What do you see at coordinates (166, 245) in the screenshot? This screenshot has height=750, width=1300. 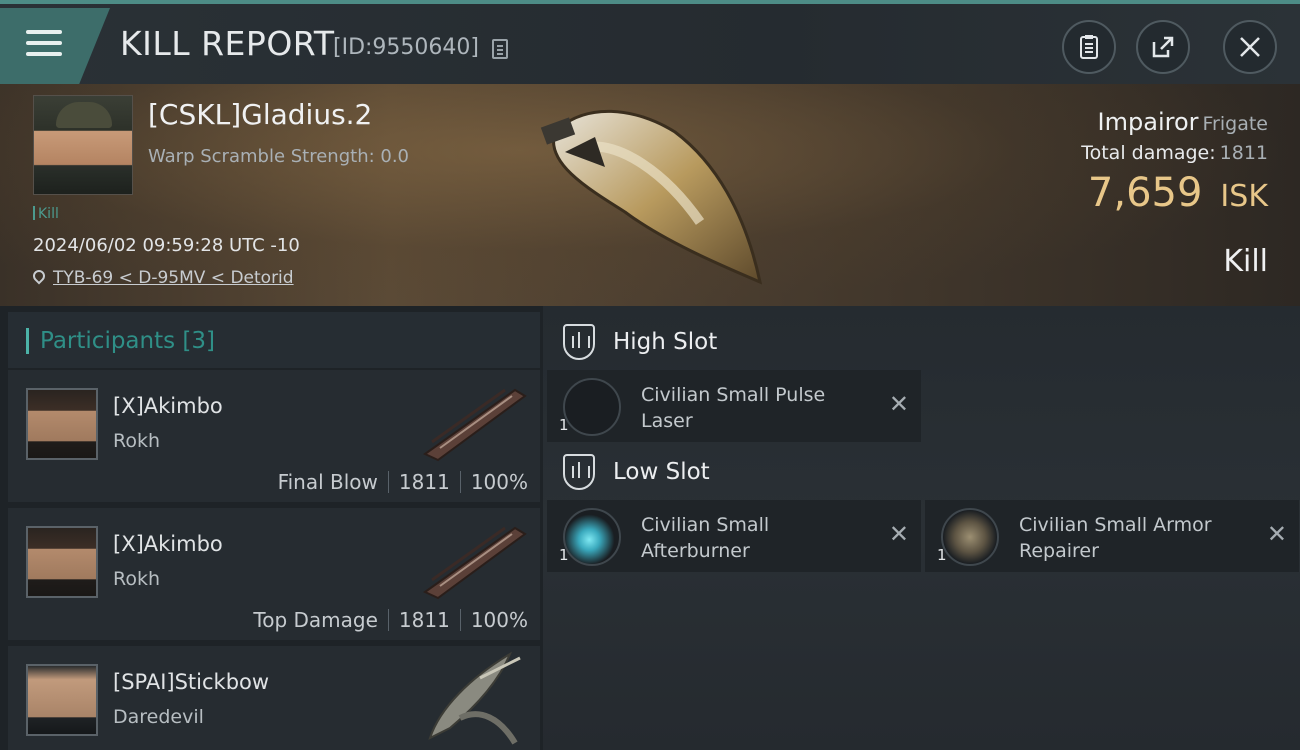 I see `kill-datetime: 2024/06/02 09:59:28 UTC -10` at bounding box center [166, 245].